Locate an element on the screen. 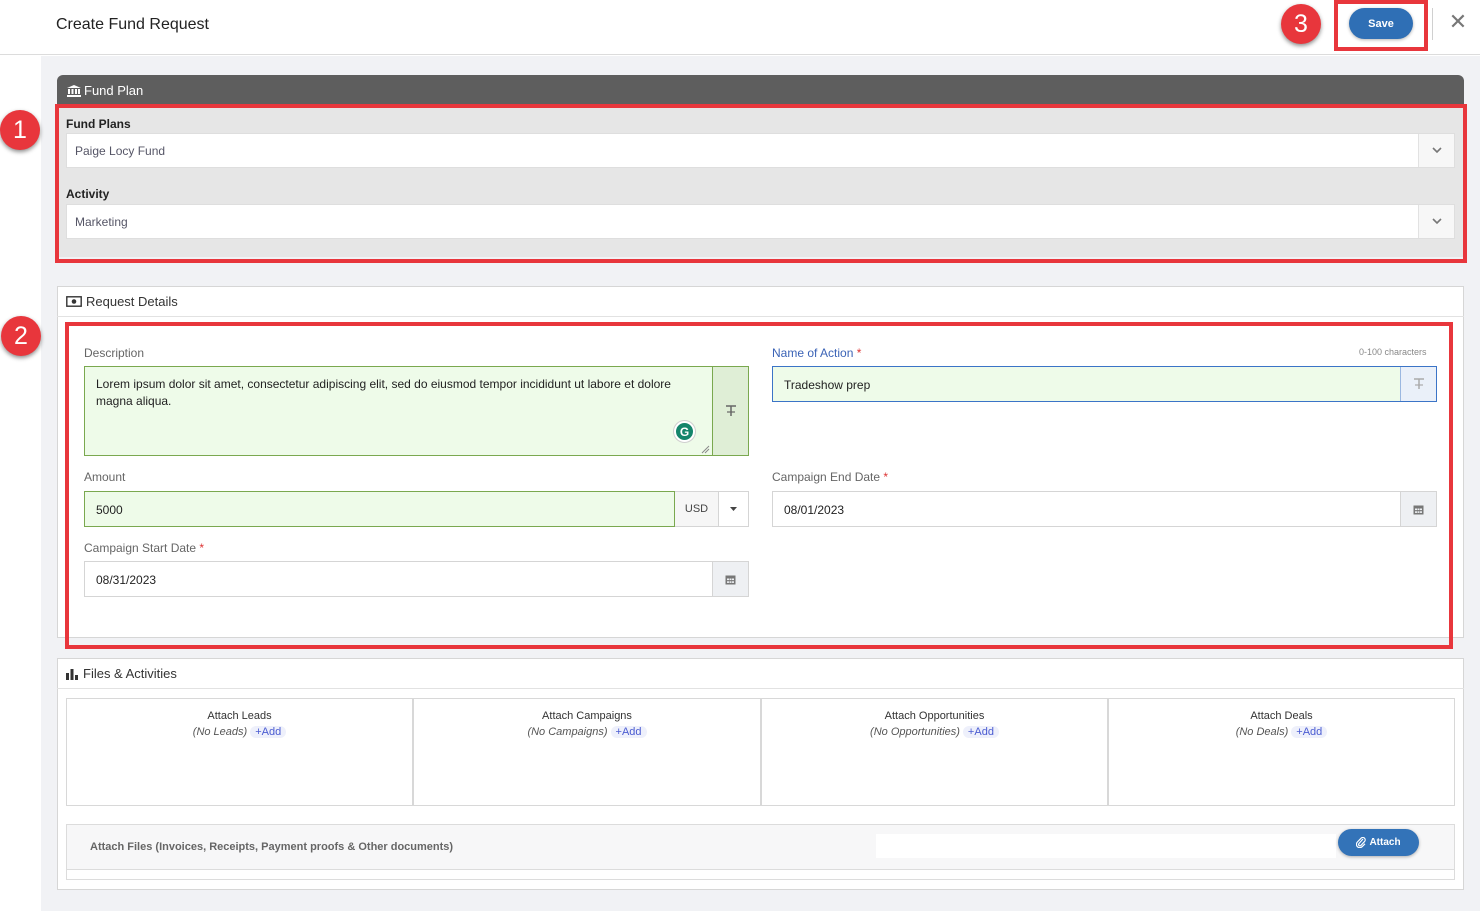 This screenshot has width=1480, height=911. attach-button: Attach is located at coordinates (1378, 842).